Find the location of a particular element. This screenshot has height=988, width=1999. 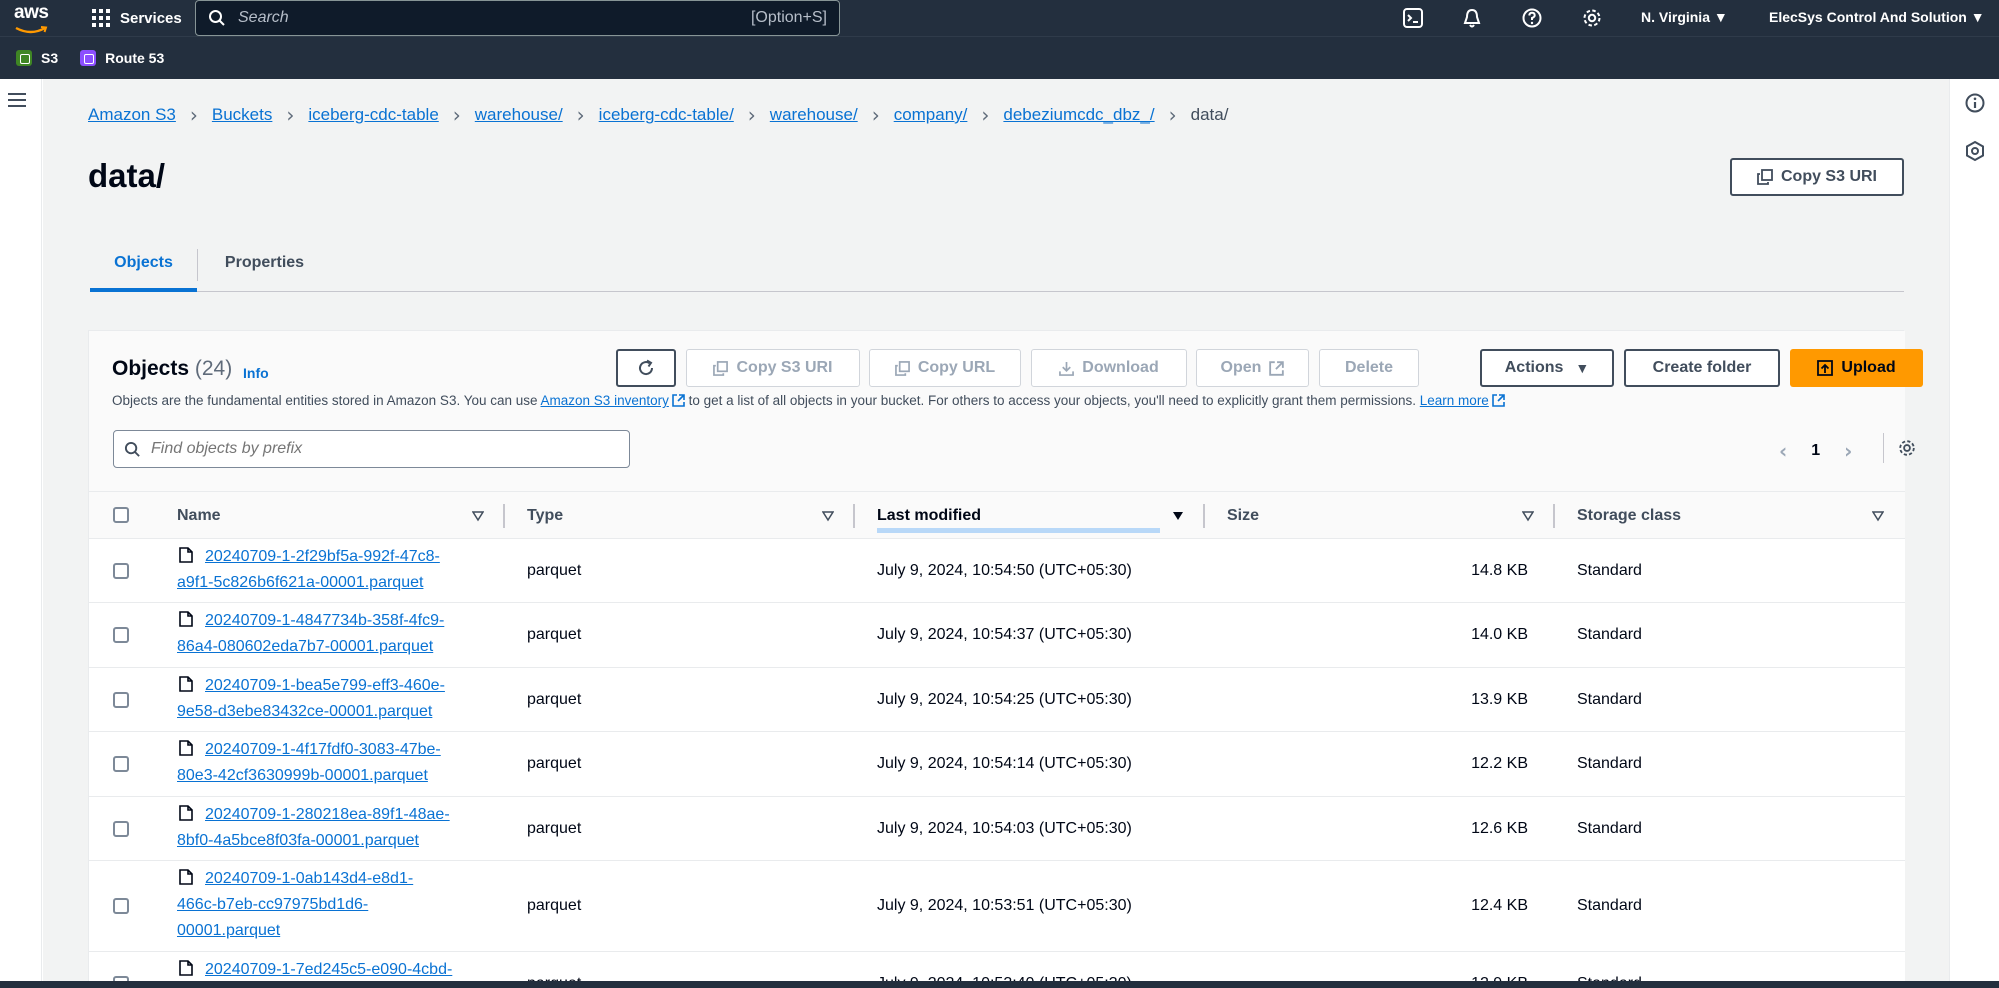

previous-page-icon: ‹ is located at coordinates (1783, 451).